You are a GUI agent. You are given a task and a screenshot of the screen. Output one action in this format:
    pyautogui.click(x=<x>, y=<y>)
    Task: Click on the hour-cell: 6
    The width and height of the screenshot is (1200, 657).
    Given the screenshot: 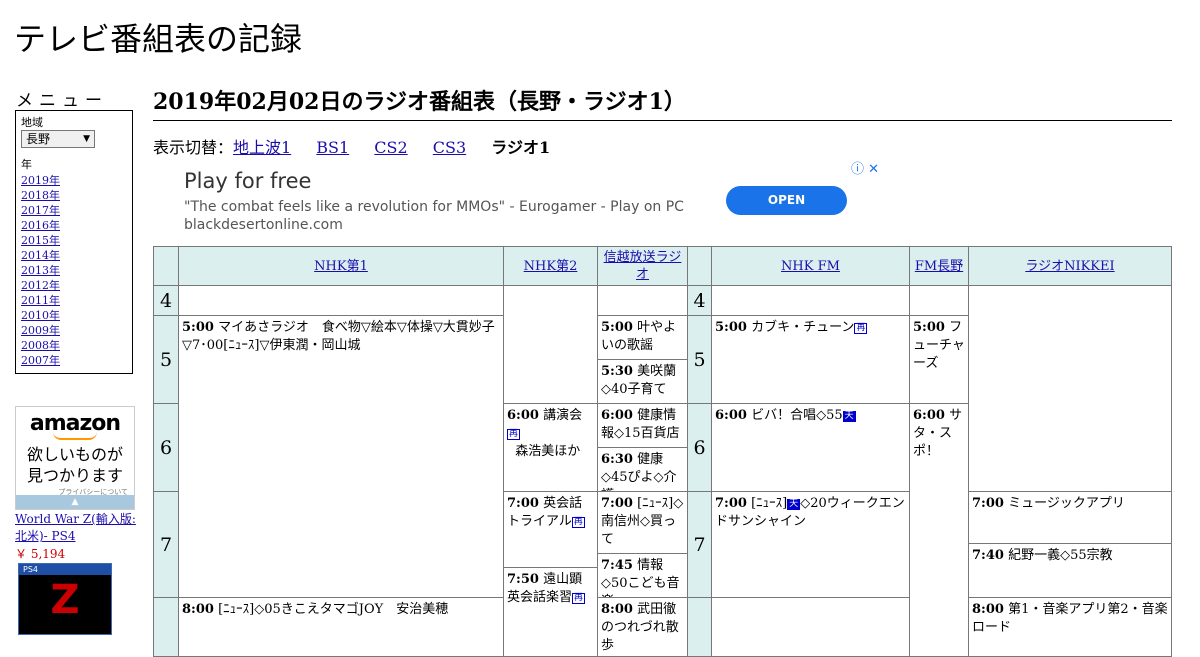 What is the action you would take?
    pyautogui.click(x=166, y=447)
    